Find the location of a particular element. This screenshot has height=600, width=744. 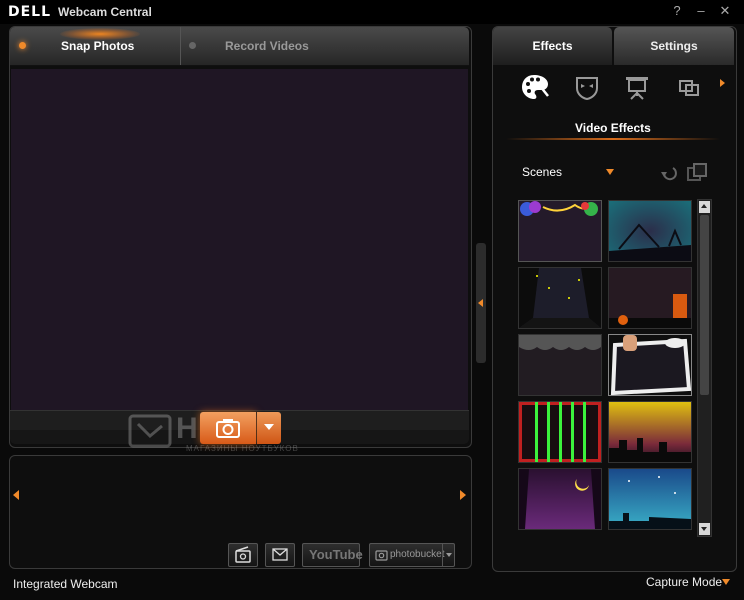

watermark-subtext: МАГАЗИНЫ НОУТБУКОВ is located at coordinates (242, 448).